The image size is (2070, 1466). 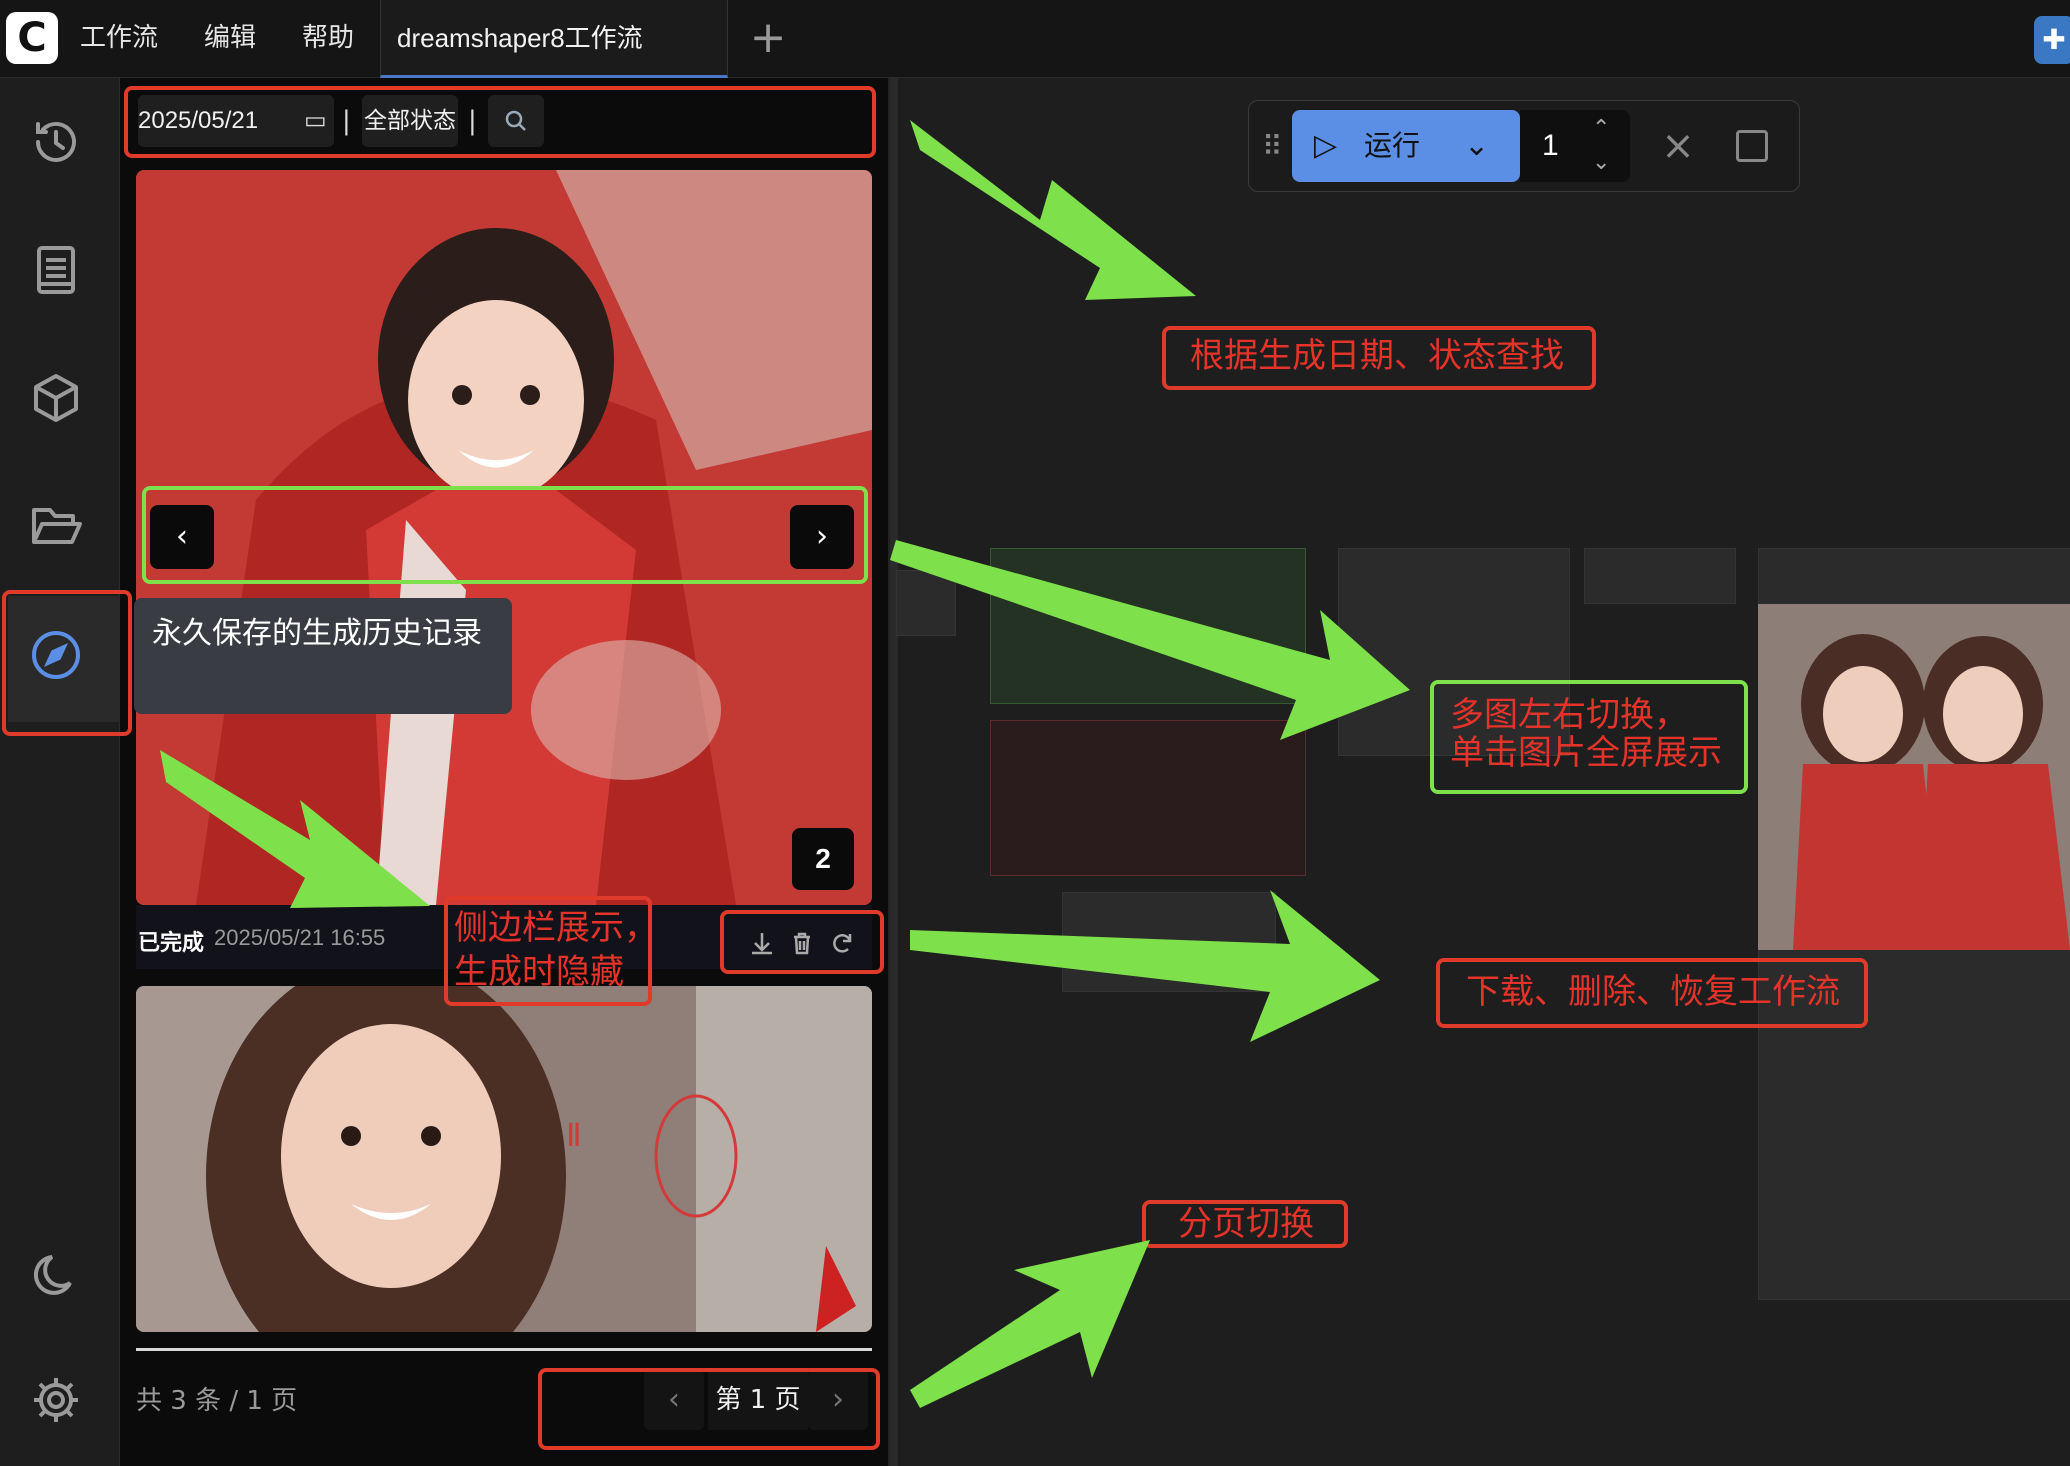 What do you see at coordinates (1150, 640) in the screenshot?
I see `arrow-switch` at bounding box center [1150, 640].